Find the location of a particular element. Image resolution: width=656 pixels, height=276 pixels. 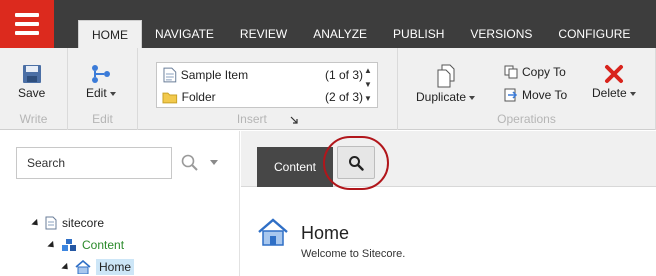

tab-content: Content is located at coordinates (295, 167).